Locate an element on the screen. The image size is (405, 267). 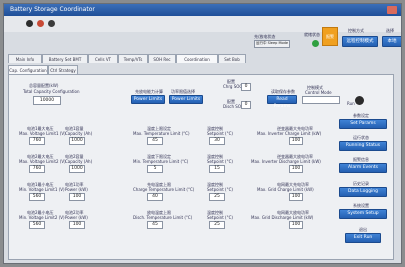
control-mode-caption: 控制方式 is located at coordinates (356, 30).